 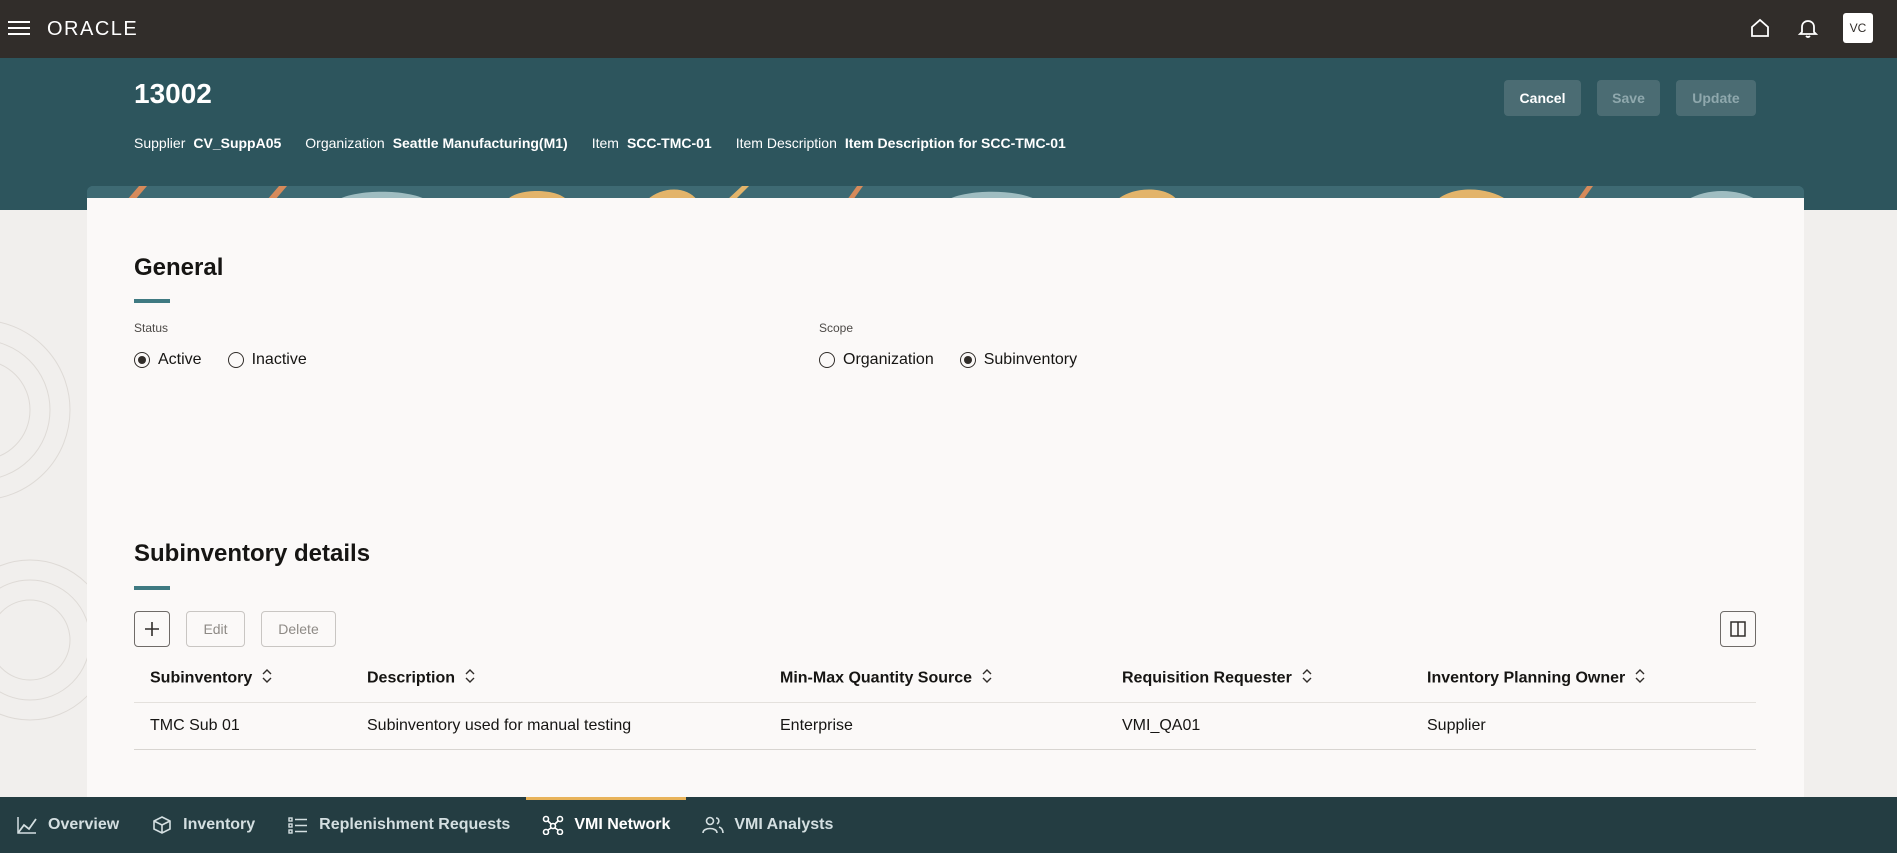 I want to click on meta-label: Organization, so click(x=345, y=143).